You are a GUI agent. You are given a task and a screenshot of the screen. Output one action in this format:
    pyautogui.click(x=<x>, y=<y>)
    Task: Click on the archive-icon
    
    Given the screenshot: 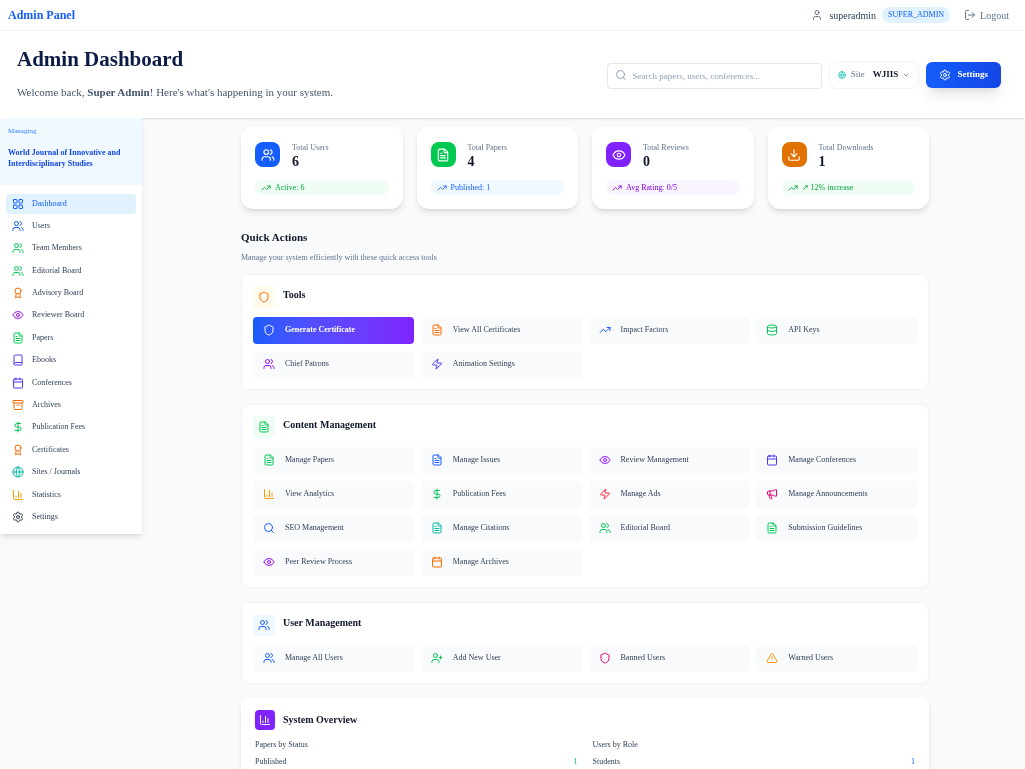 What is the action you would take?
    pyautogui.click(x=18, y=405)
    